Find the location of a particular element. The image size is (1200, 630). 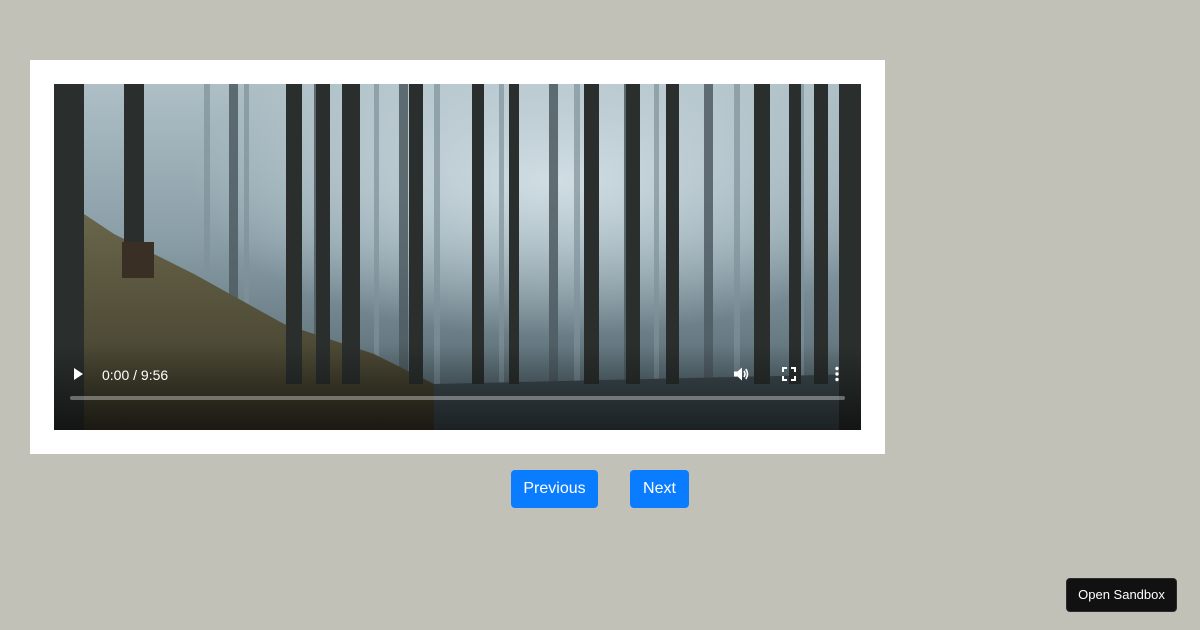

more-vertical-icon is located at coordinates (837, 374).